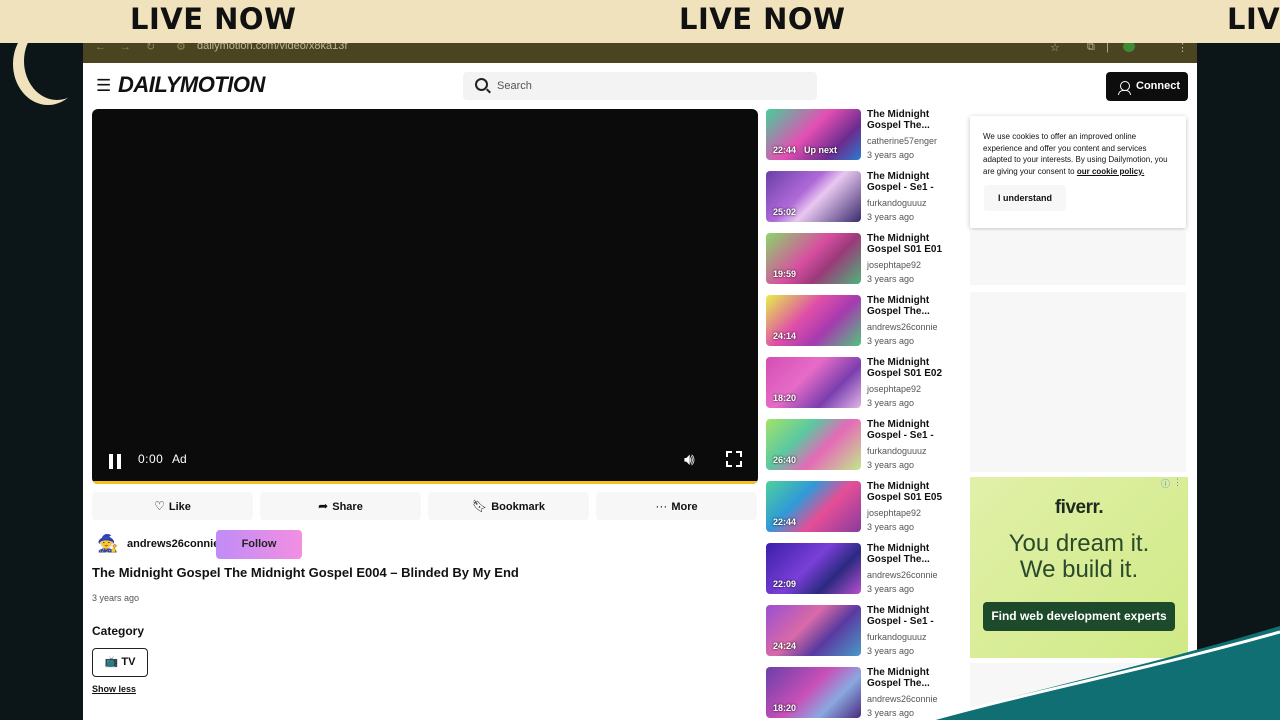 Image resolution: width=1280 pixels, height=720 pixels. I want to click on forward-arrow-icon: →, so click(125, 48).